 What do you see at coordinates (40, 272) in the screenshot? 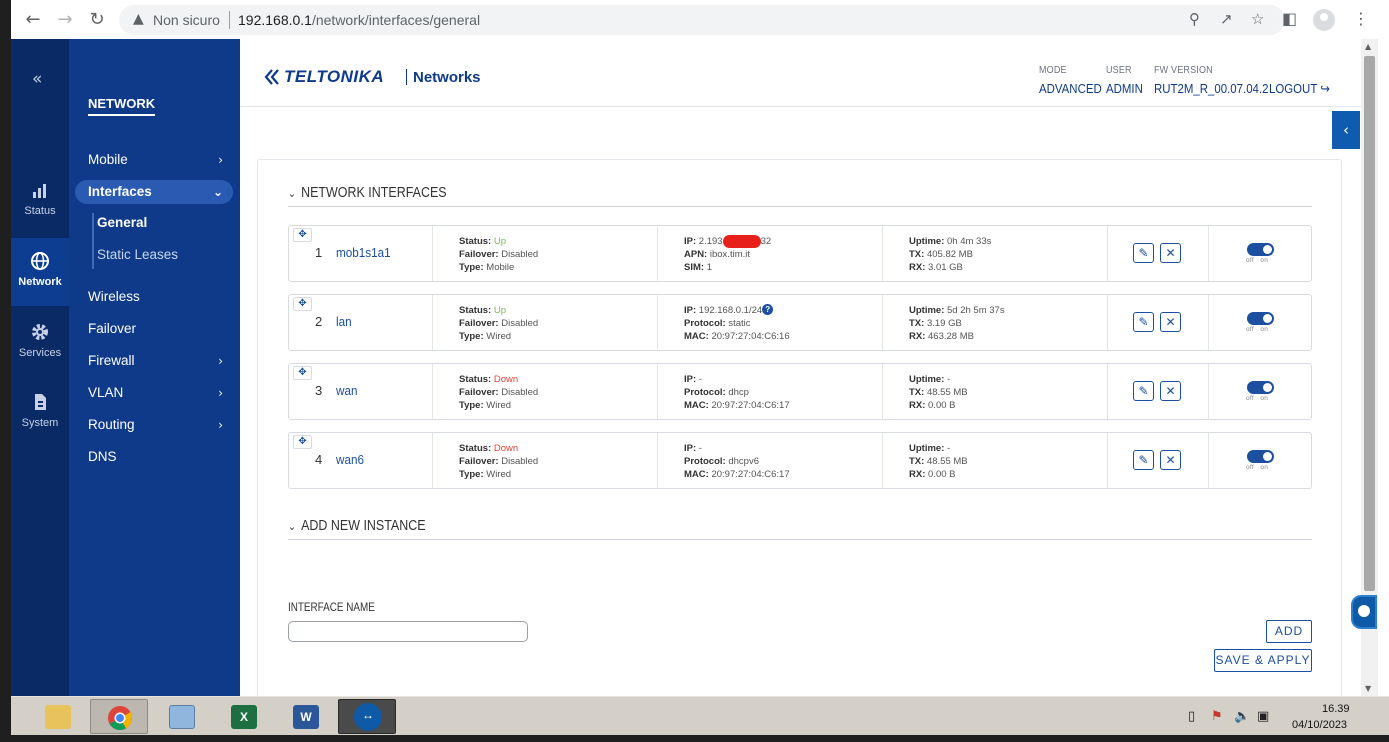
I see `rail-item-network: Network` at bounding box center [40, 272].